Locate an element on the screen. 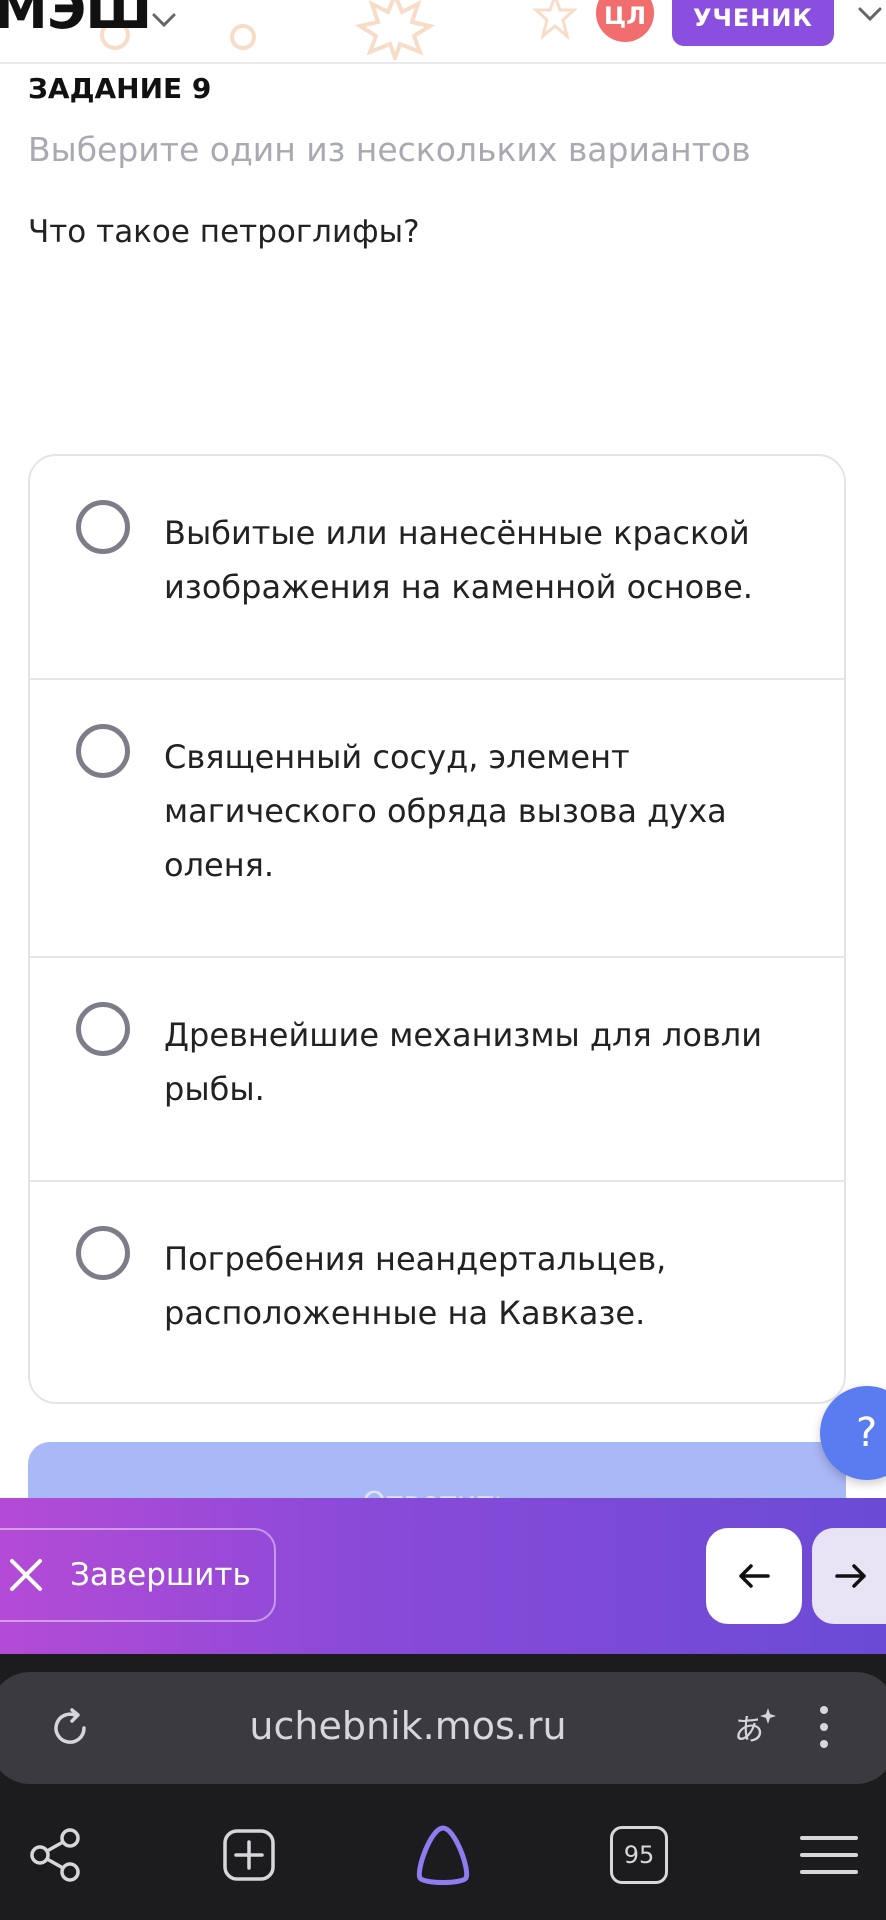  app-header: МЭШ ЦЛ УЧЕНИК is located at coordinates (443, 32).